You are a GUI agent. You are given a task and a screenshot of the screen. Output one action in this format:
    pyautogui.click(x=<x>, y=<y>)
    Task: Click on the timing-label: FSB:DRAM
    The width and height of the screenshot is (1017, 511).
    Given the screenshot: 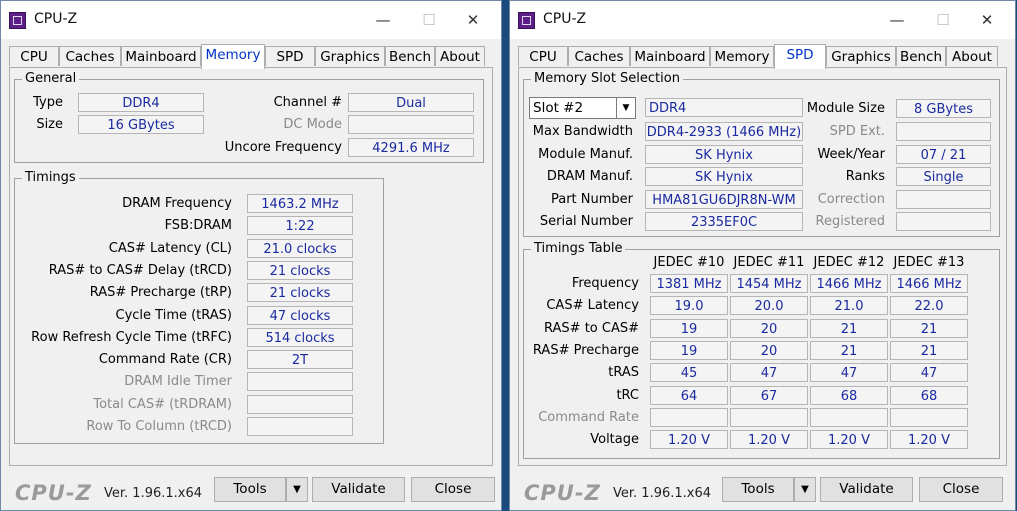 What is the action you would take?
    pyautogui.click(x=198, y=226)
    